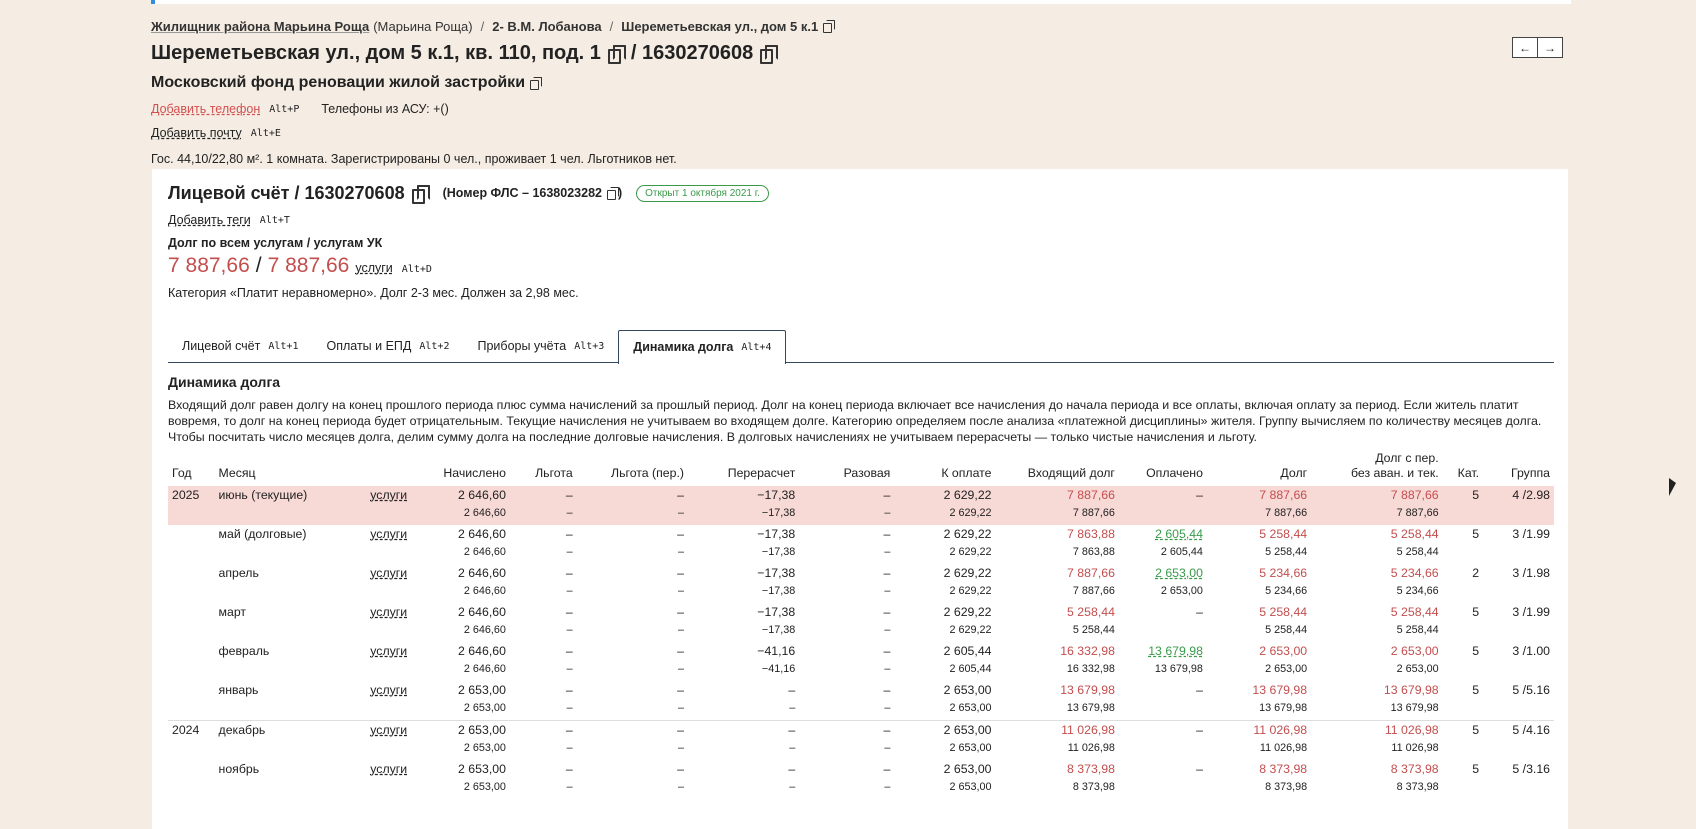 This screenshot has height=829, width=1696. I want to click on tab-shortcut: Alt+3, so click(589, 346).